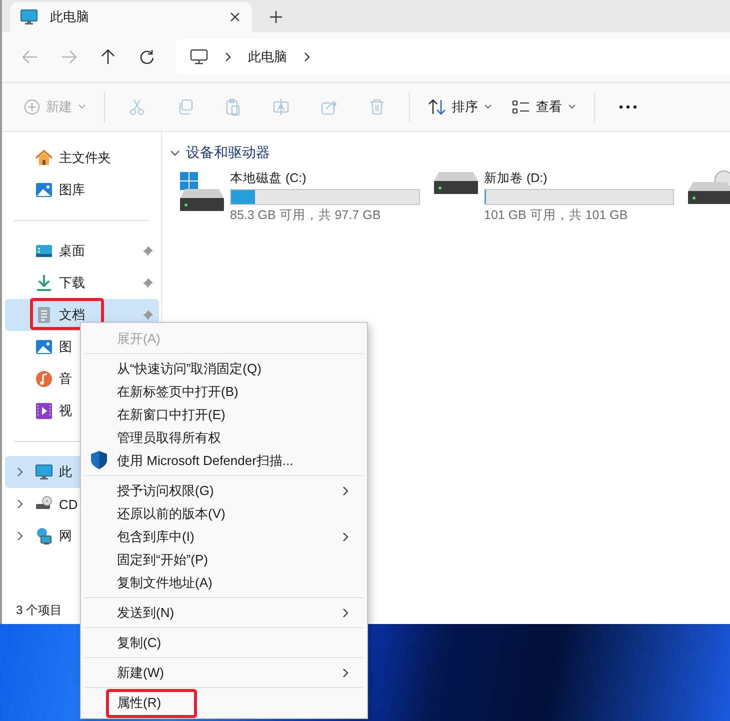 The width and height of the screenshot is (730, 721). Describe the element at coordinates (39, 610) in the screenshot. I see `item-count: 3 个项目` at that location.